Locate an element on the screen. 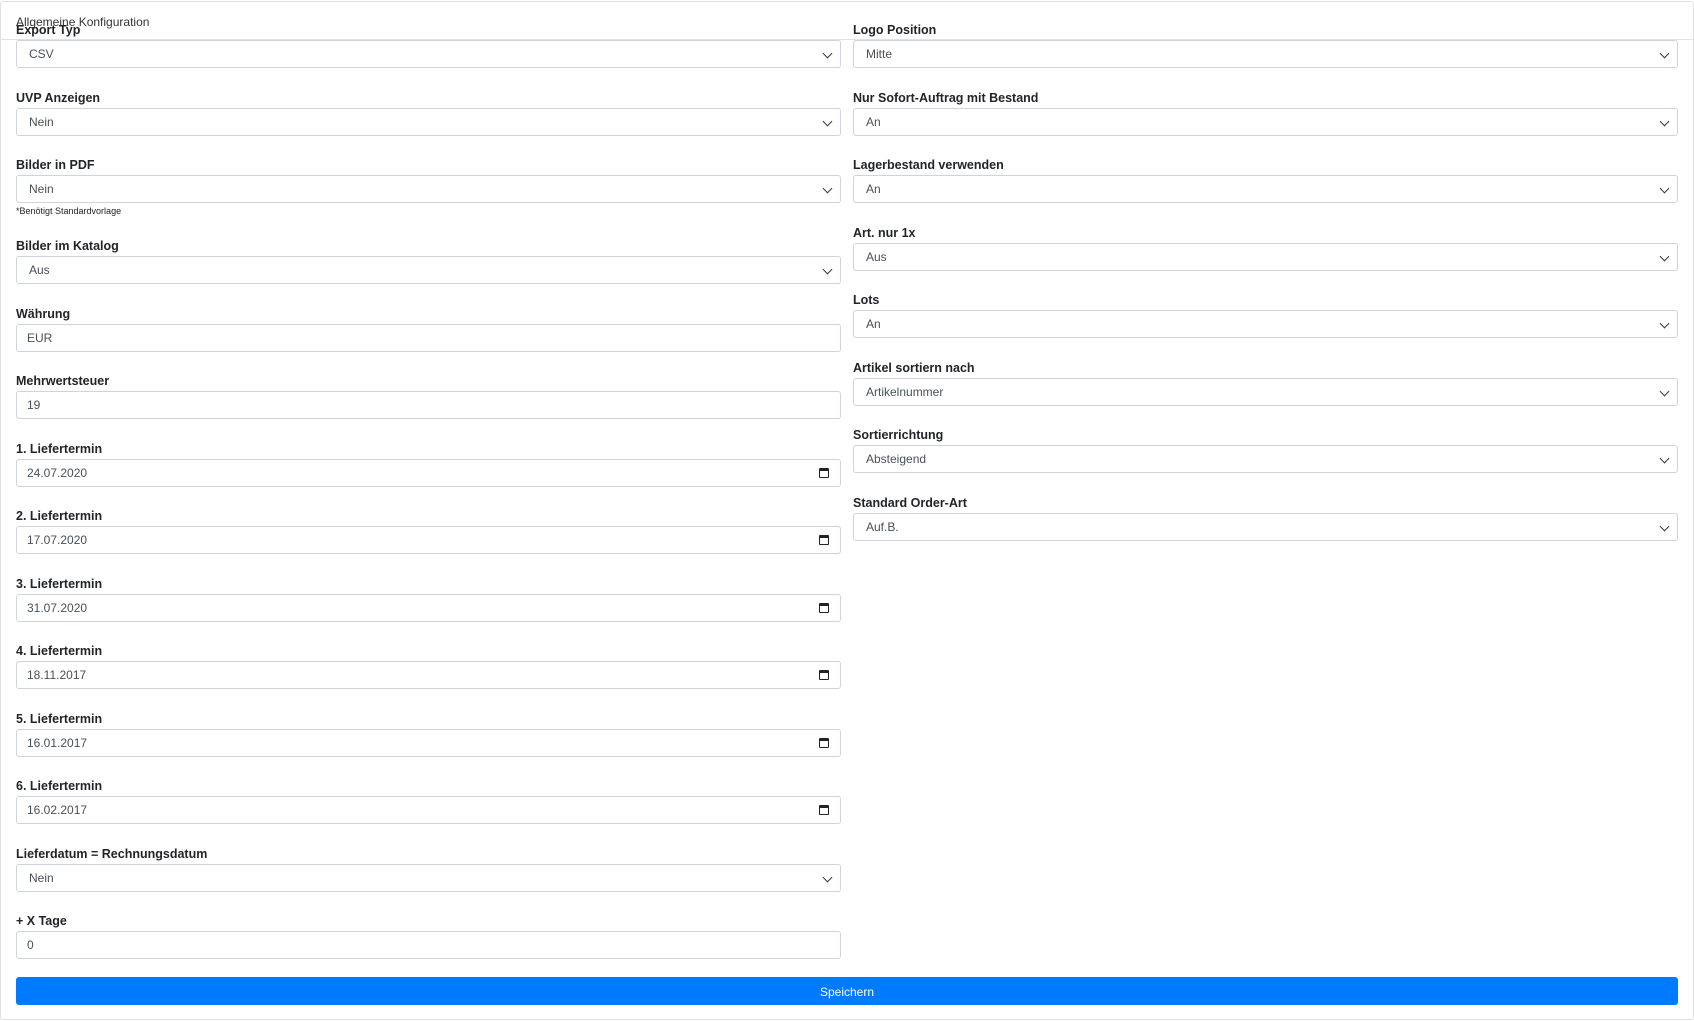 The image size is (1694, 1021). sortierrichtung-value: Absteigend is located at coordinates (896, 459).